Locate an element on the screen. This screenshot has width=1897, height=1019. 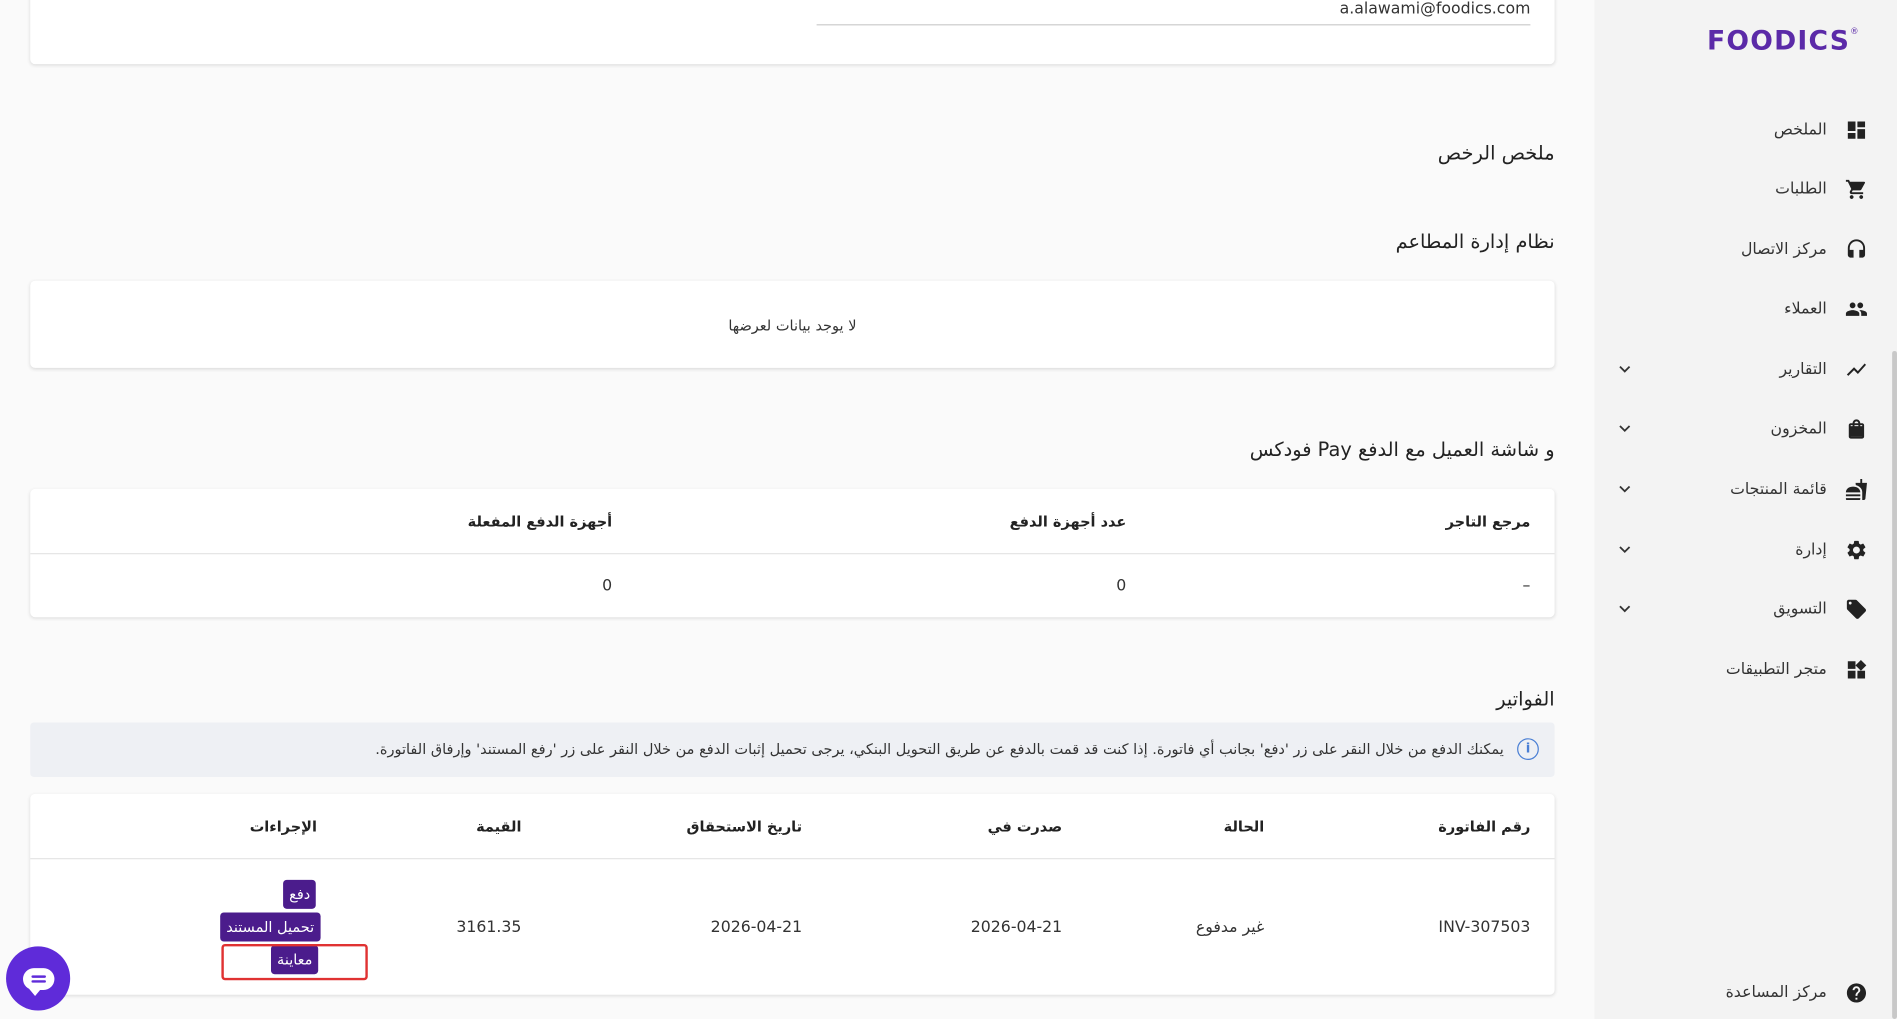
tag-icon is located at coordinates (1856, 609).